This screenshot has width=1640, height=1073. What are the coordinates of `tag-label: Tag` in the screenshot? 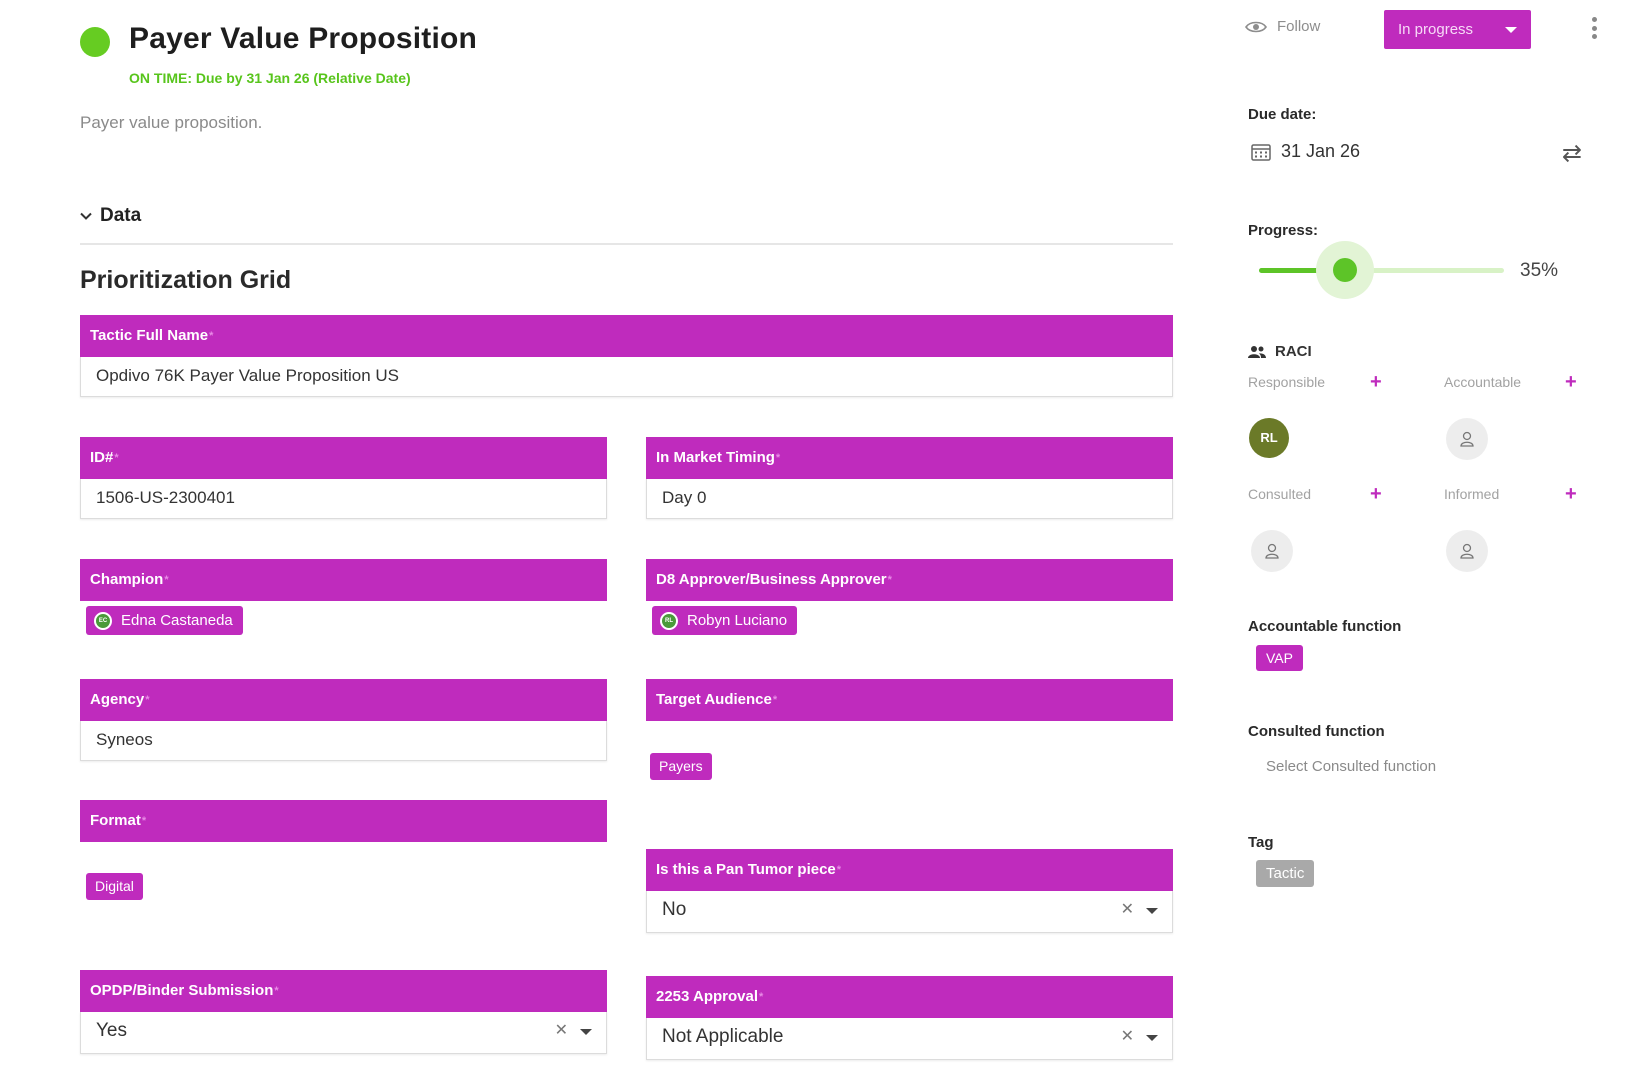 It's located at (1261, 842).